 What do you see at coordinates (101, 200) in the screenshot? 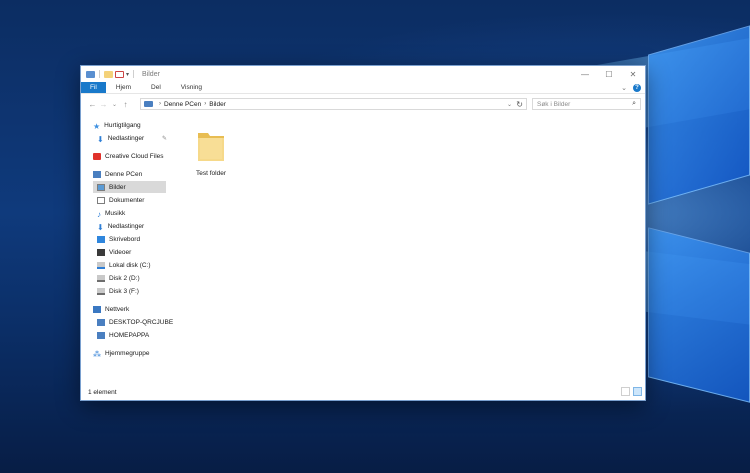
I see `documents-icon` at bounding box center [101, 200].